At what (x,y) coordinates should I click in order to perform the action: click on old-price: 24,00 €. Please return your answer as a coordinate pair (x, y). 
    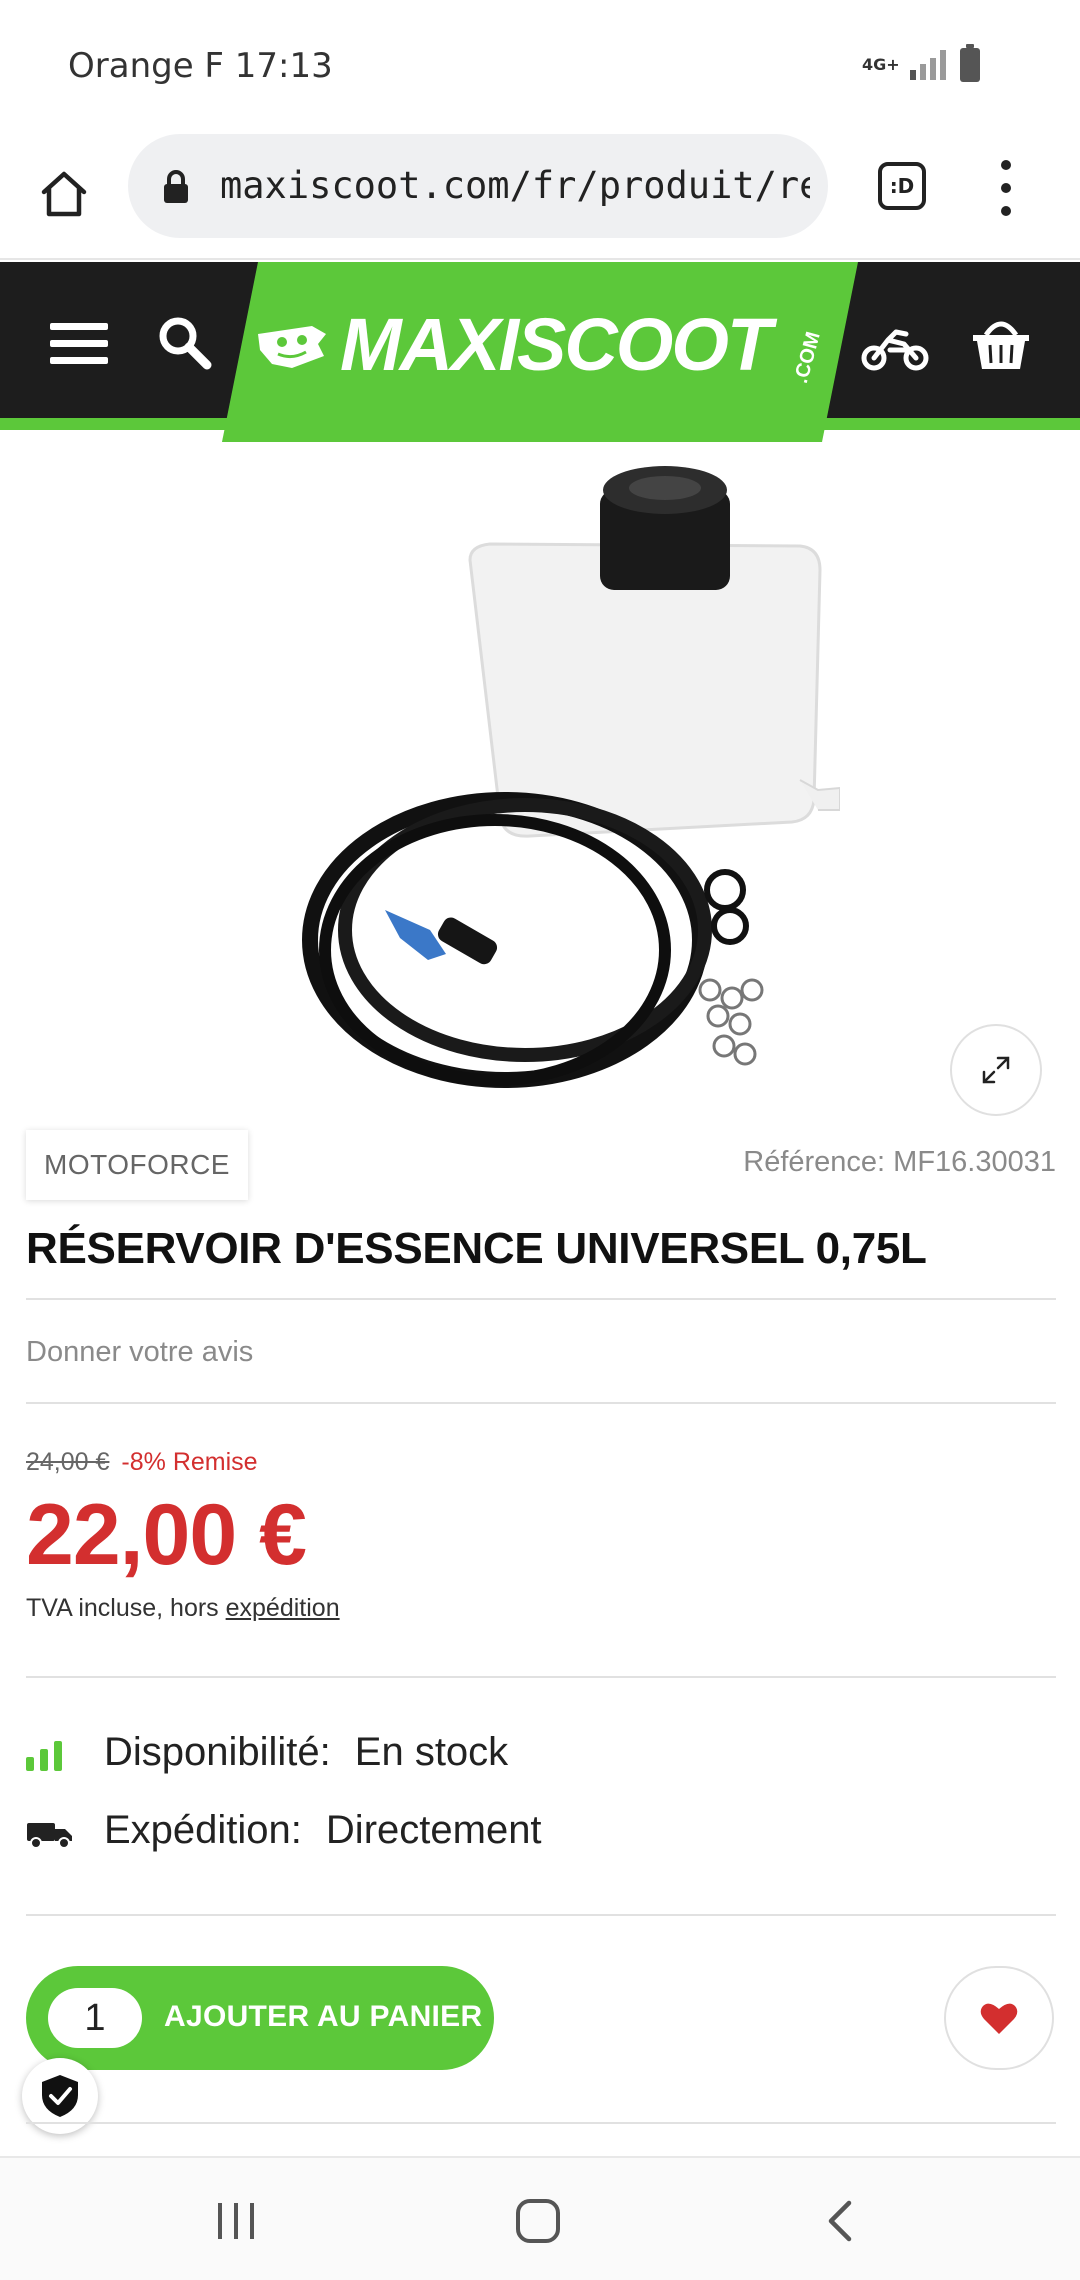
    Looking at the image, I should click on (68, 1462).